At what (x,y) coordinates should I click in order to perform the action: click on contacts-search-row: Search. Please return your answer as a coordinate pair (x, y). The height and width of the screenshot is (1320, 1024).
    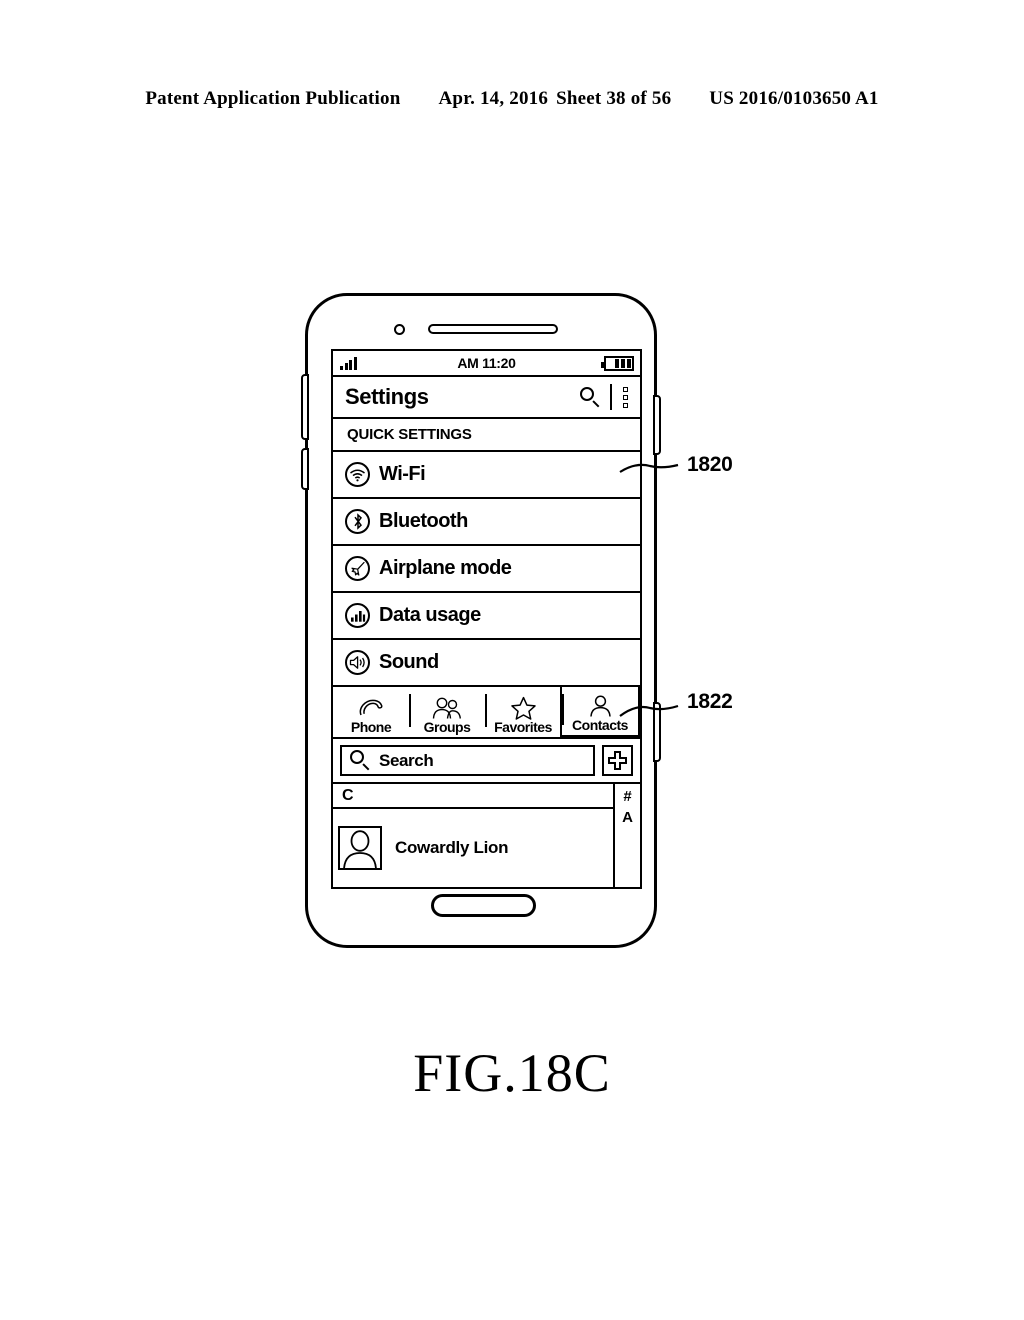
    Looking at the image, I should click on (486, 761).